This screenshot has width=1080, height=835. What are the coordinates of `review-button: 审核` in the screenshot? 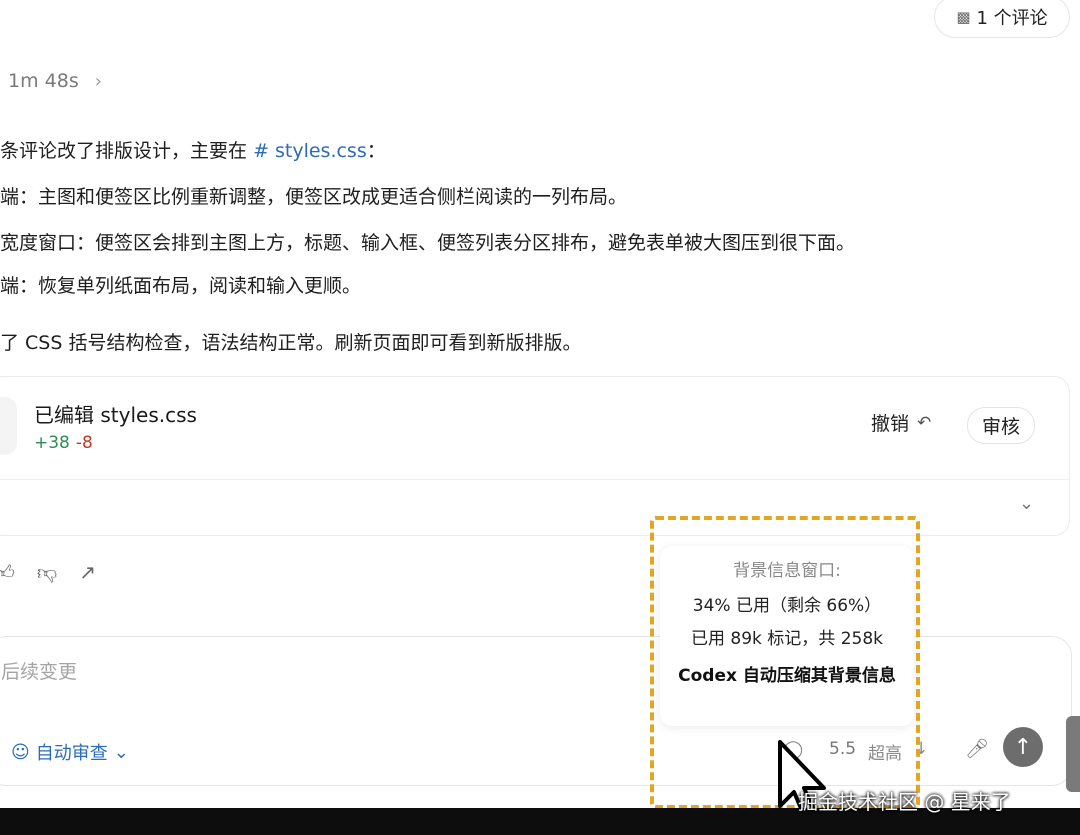 It's located at (1001, 425).